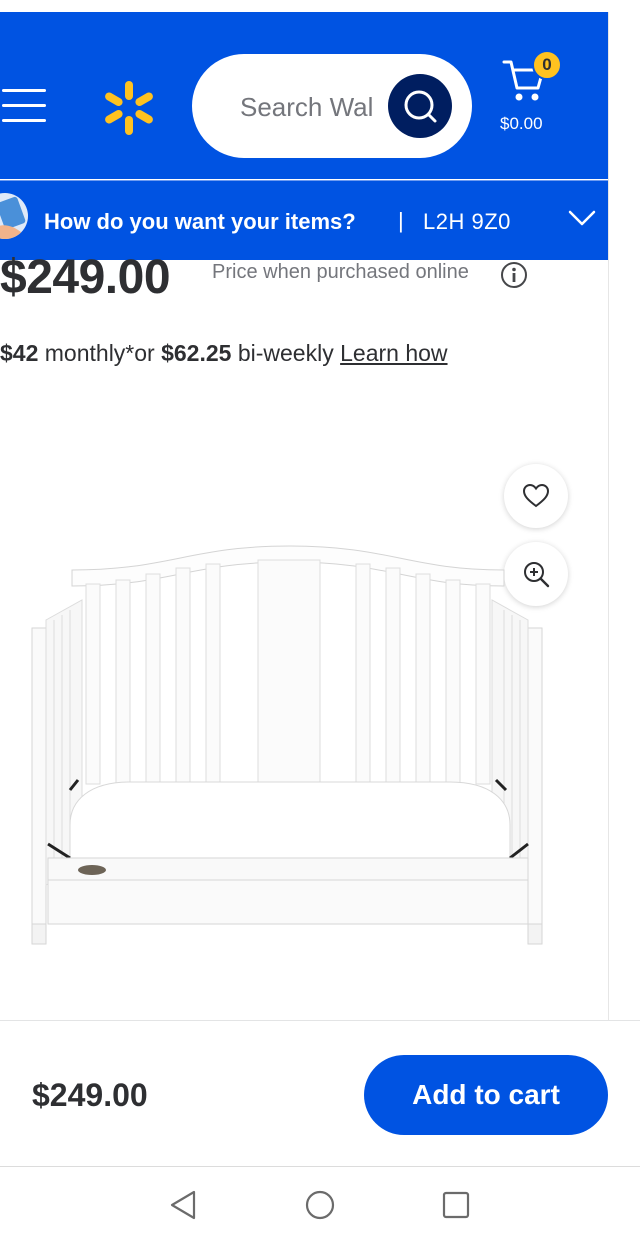  Describe the element at coordinates (90, 1095) in the screenshot. I see `bottom-price: $249.00` at that location.